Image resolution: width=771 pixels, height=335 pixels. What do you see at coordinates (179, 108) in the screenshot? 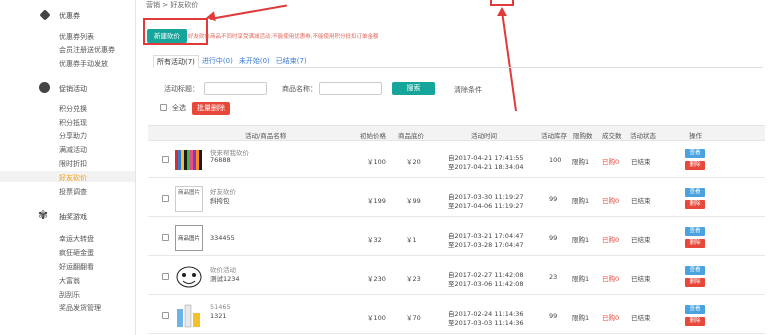
I see `select-all-label: 全选` at bounding box center [179, 108].